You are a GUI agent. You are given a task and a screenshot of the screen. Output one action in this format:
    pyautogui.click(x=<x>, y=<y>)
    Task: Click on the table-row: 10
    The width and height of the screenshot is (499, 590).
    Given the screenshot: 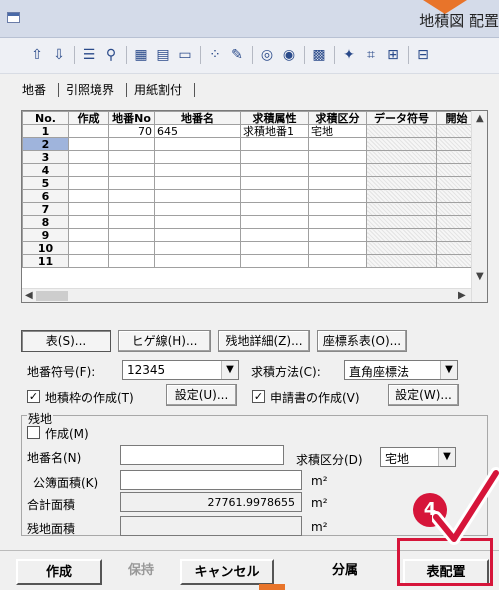 What is the action you would take?
    pyautogui.click(x=249, y=248)
    